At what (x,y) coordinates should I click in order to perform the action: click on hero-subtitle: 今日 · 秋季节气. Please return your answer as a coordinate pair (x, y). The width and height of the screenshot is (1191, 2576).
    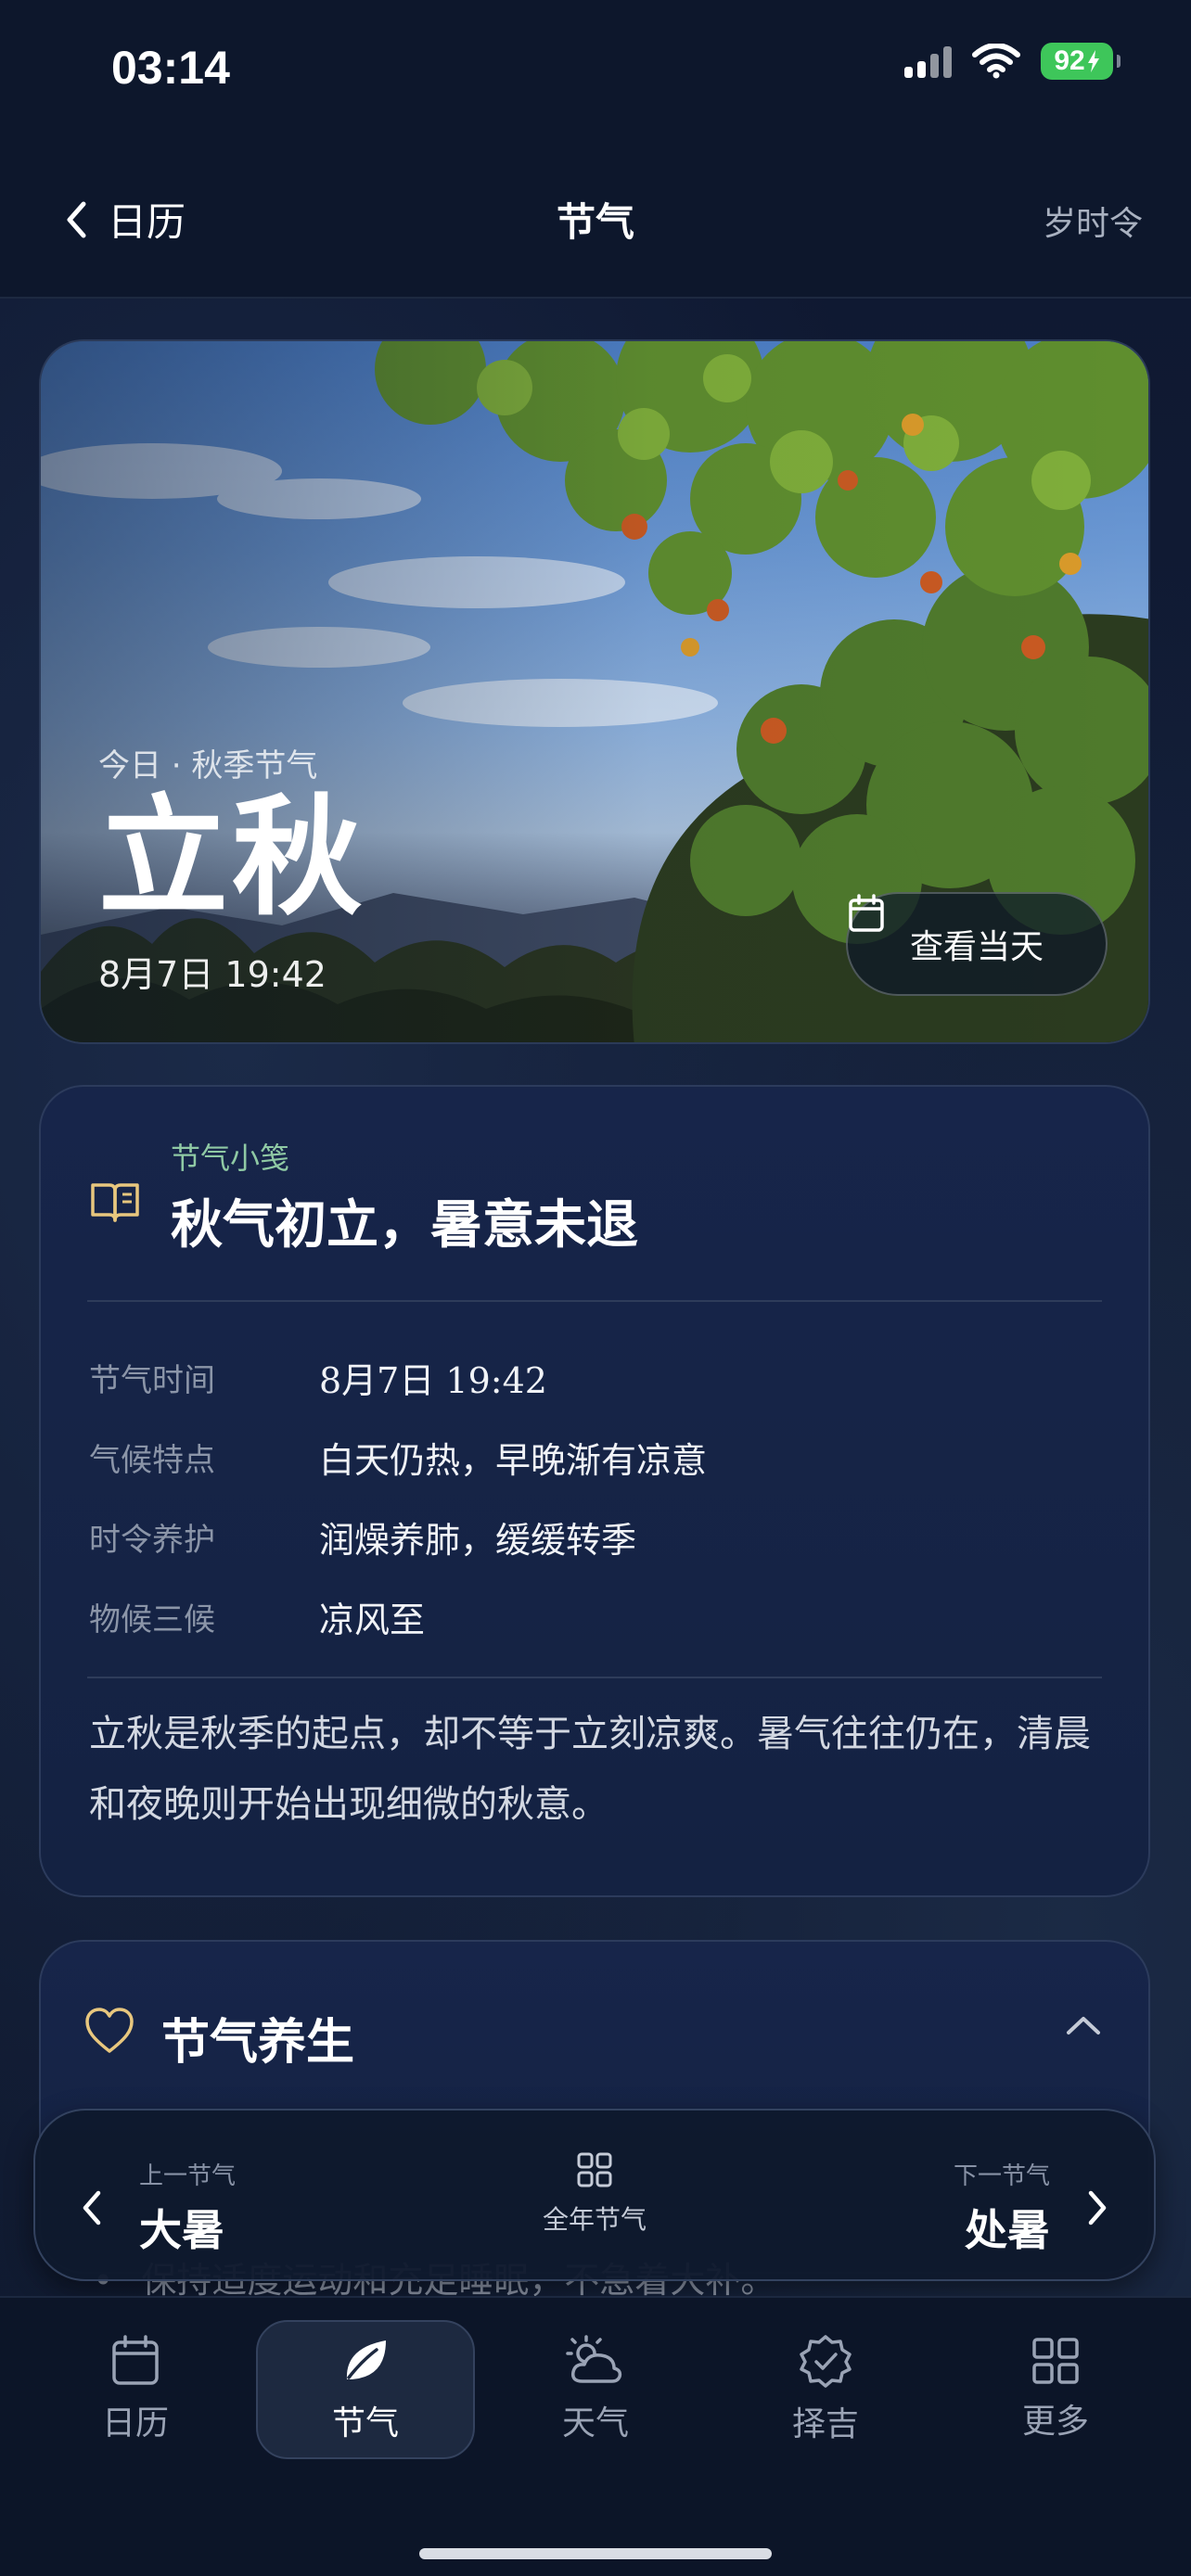
    Looking at the image, I should click on (208, 766).